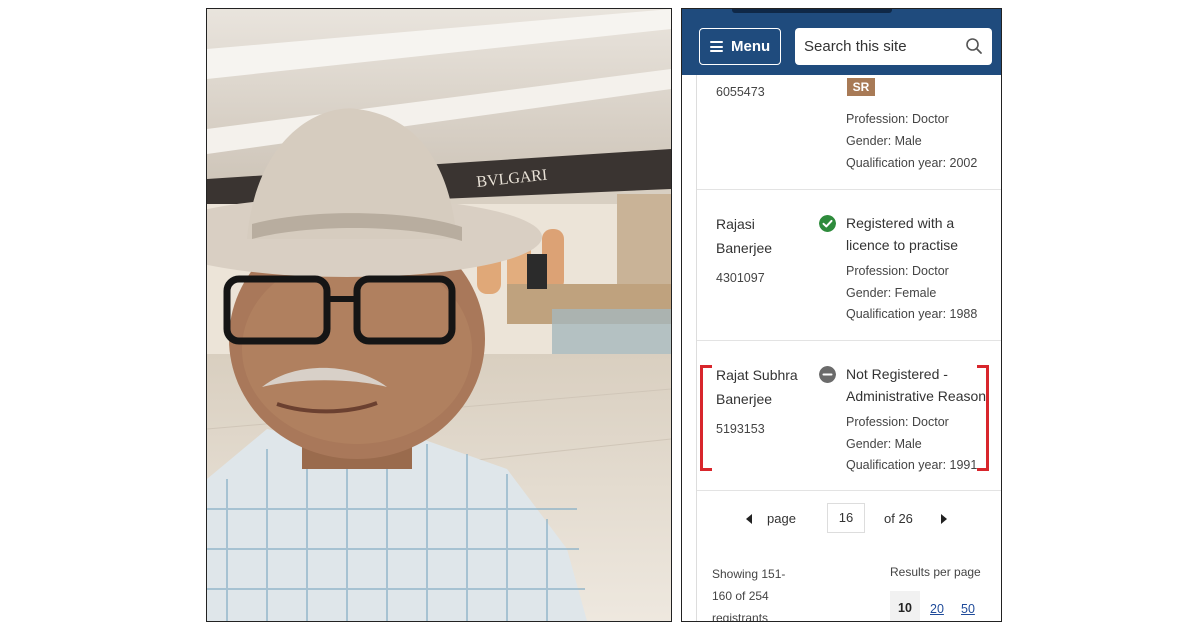  What do you see at coordinates (740, 616) in the screenshot?
I see `results-summary-line3: registrants` at bounding box center [740, 616].